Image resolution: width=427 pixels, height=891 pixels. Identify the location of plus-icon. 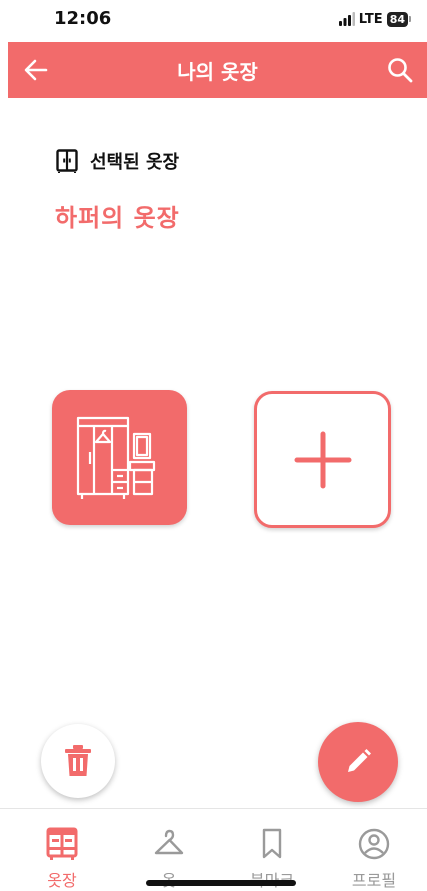
(323, 460).